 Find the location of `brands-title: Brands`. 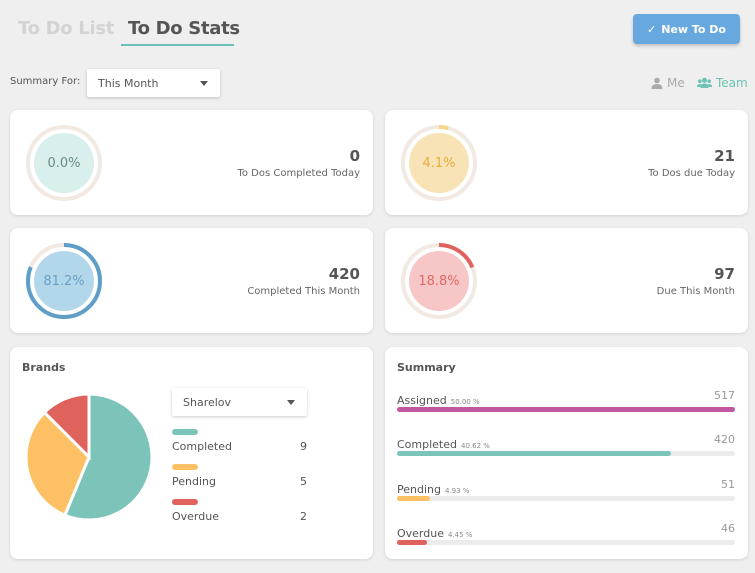

brands-title: Brands is located at coordinates (44, 367).